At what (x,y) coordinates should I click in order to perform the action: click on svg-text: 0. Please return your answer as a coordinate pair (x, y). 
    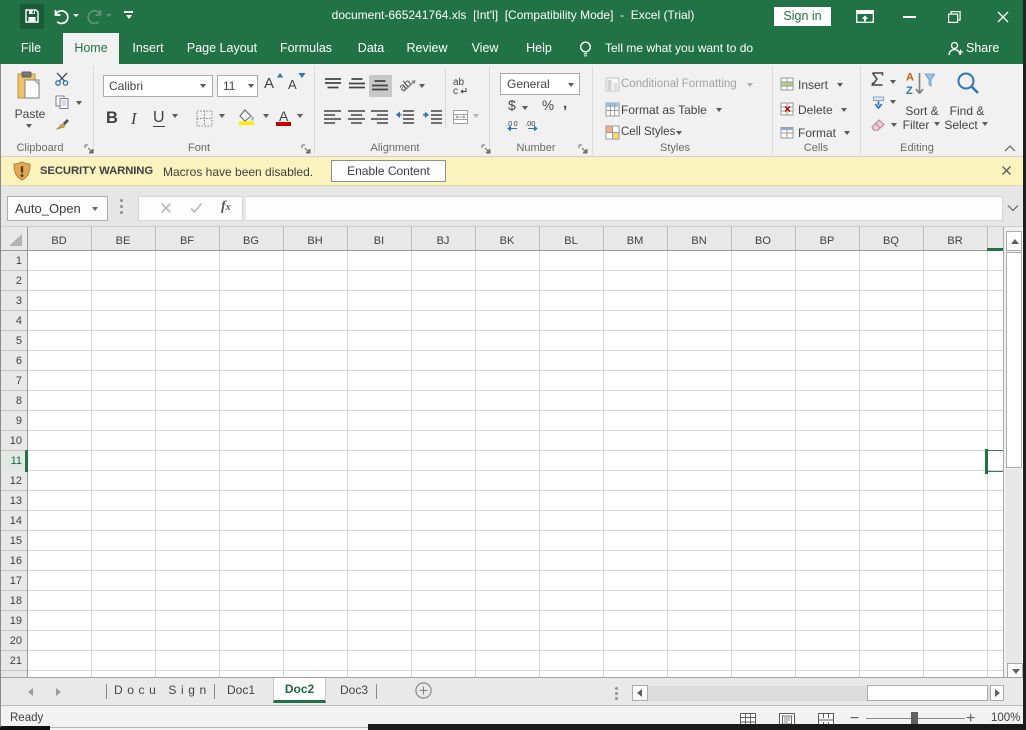
    Looking at the image, I should click on (516, 123).